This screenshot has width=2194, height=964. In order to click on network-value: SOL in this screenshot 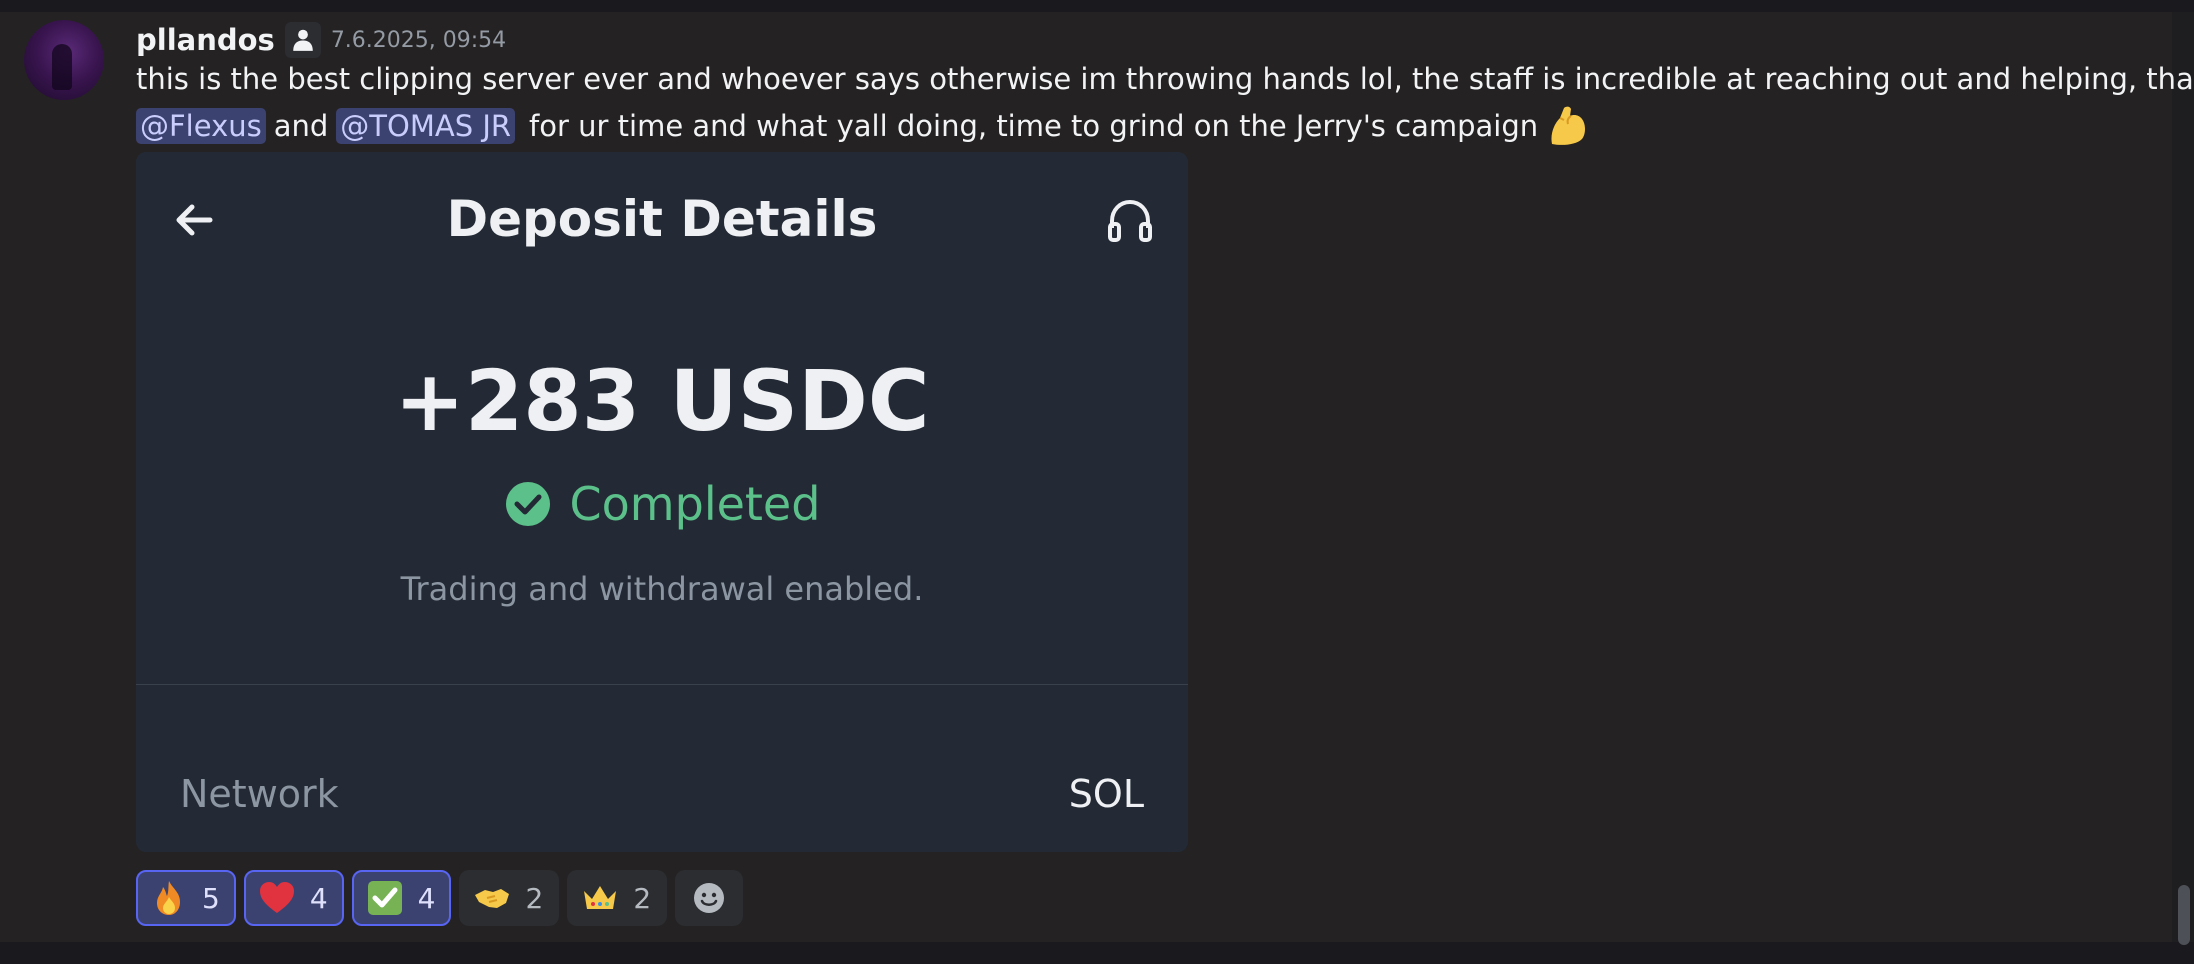, I will do `click(1106, 794)`.